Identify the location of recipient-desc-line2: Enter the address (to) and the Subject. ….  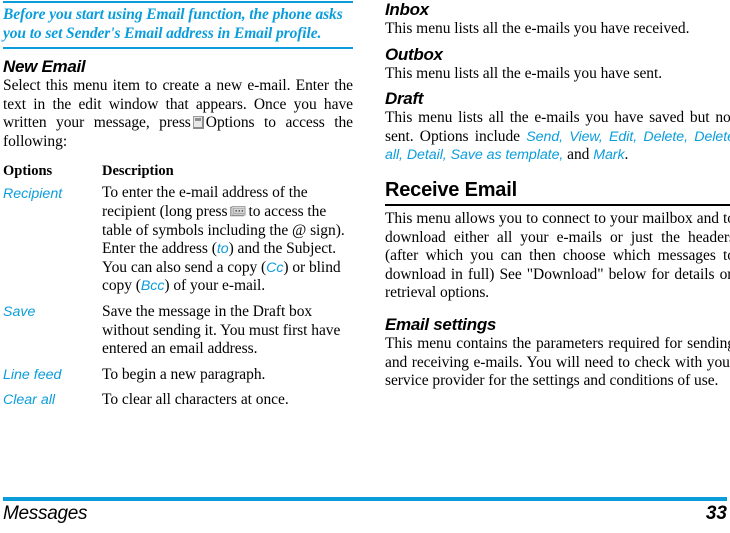
(221, 267).